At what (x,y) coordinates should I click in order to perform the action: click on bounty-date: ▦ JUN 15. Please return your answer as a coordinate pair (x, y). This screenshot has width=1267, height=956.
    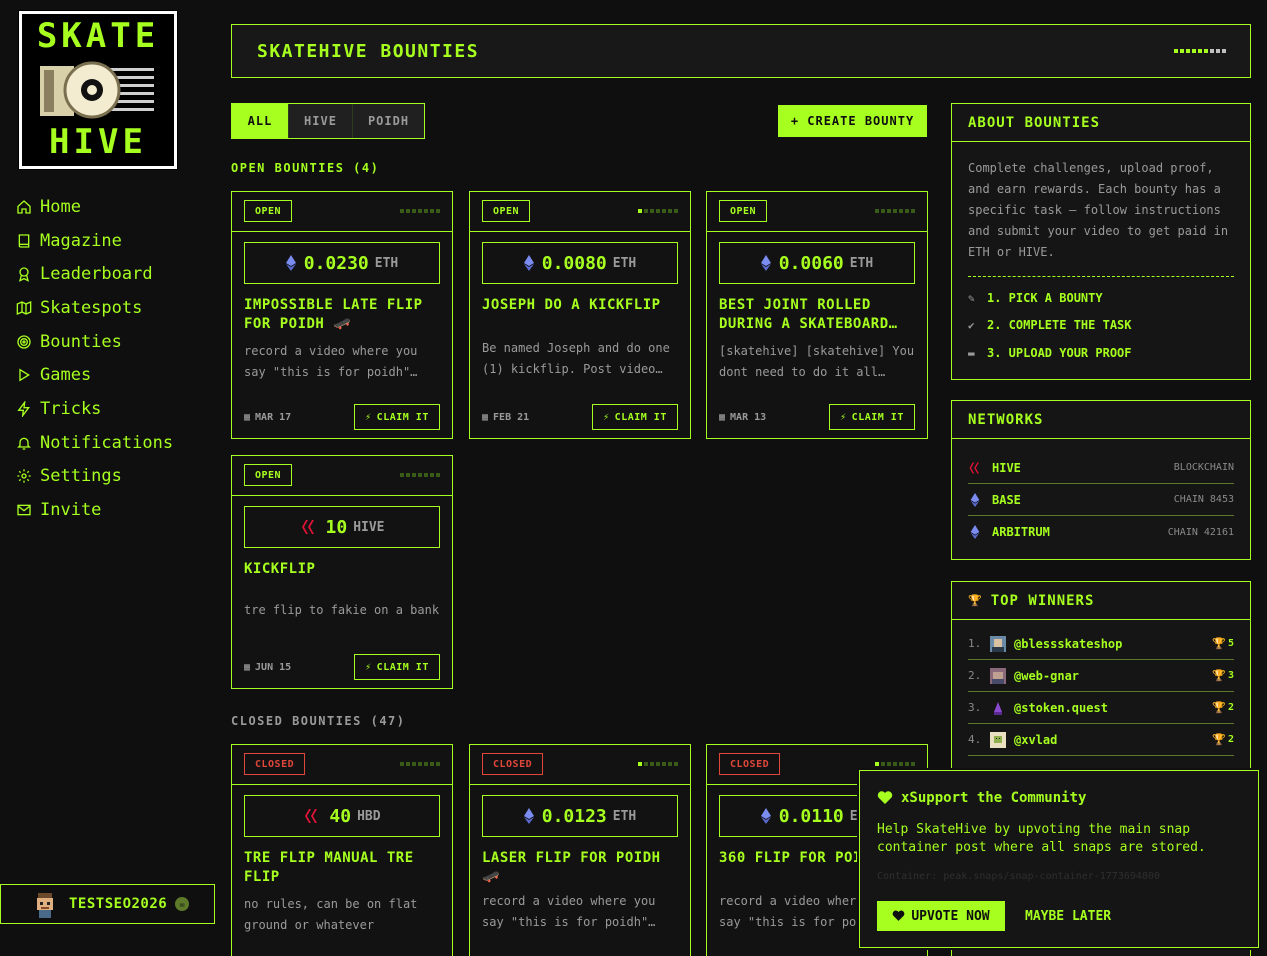
    Looking at the image, I should click on (267, 667).